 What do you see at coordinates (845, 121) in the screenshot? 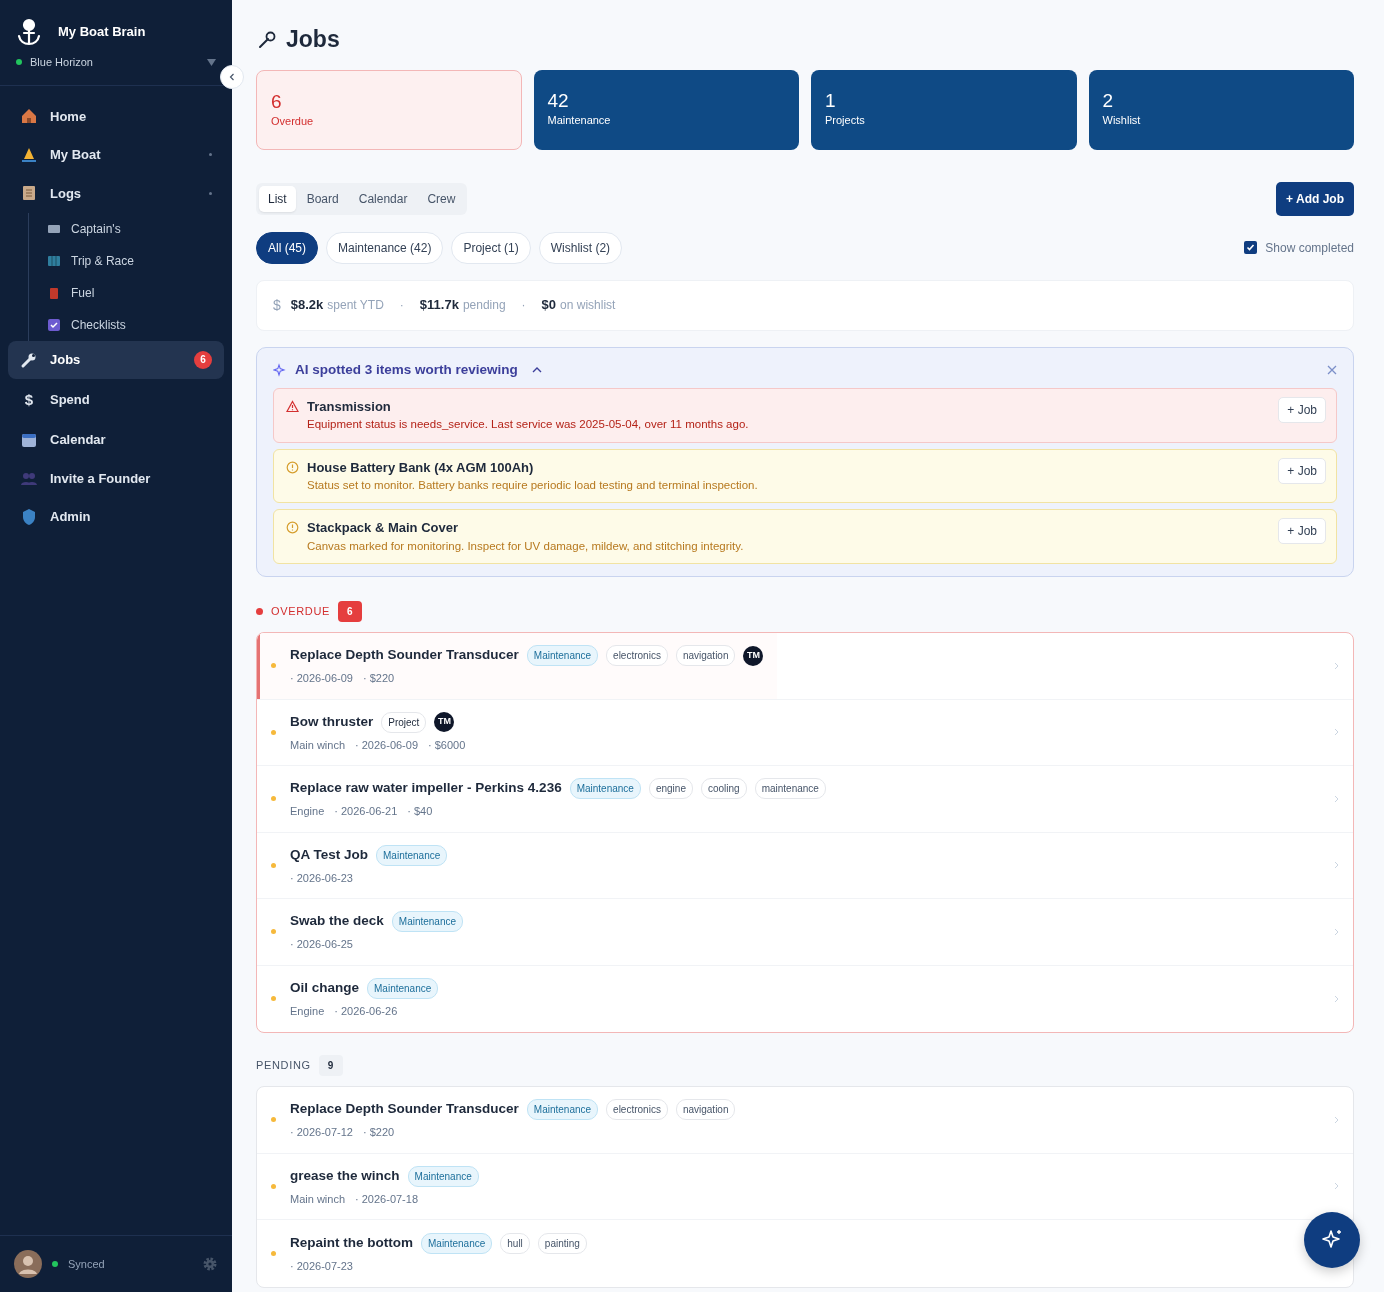
I see `stat-label: Projects` at bounding box center [845, 121].